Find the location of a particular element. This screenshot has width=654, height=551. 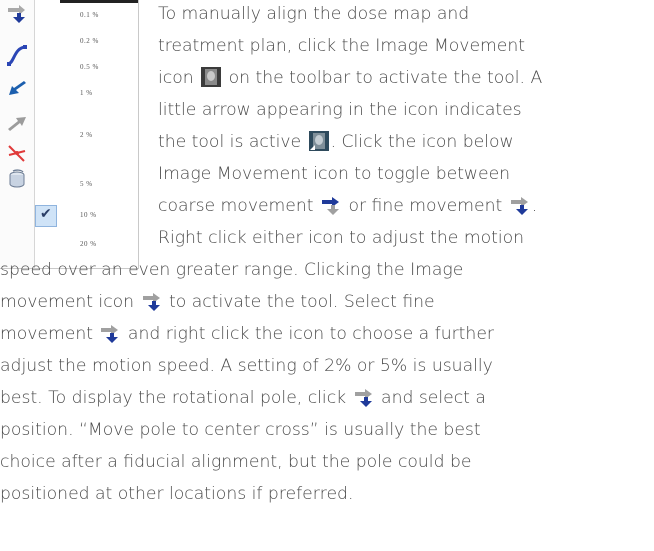

toolbar-icon-column is located at coordinates (17, 134).